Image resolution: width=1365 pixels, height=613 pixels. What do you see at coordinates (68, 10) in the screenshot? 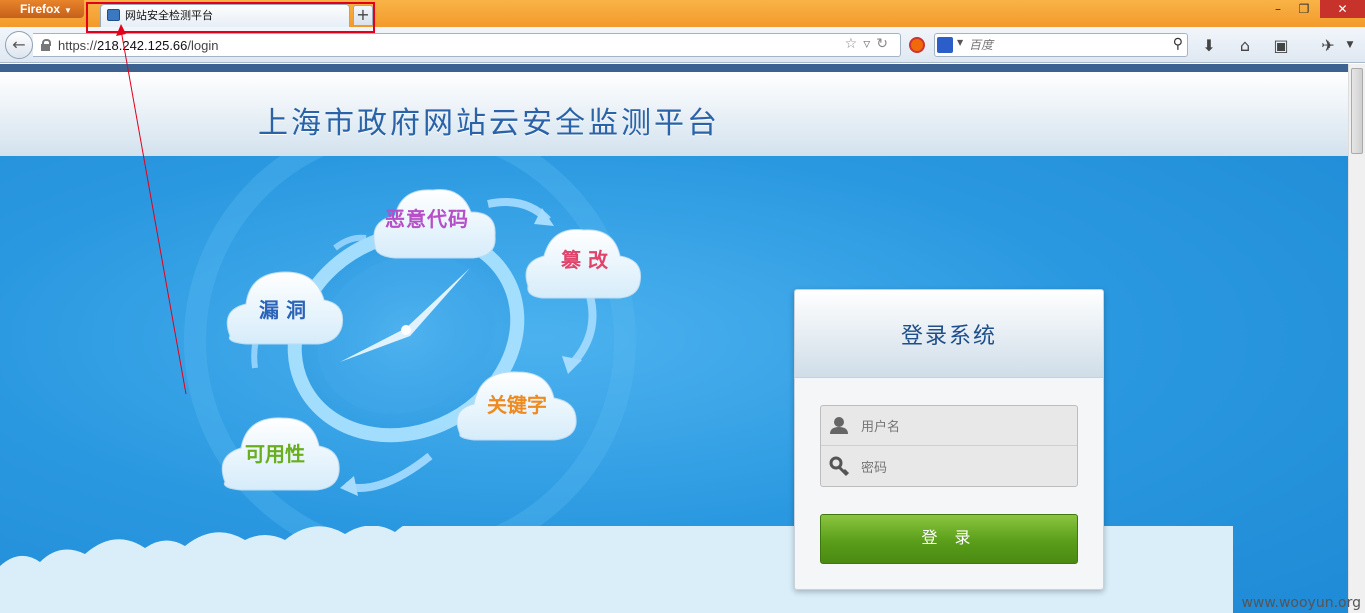
I see `chevron-down-icon: ▼` at bounding box center [68, 10].